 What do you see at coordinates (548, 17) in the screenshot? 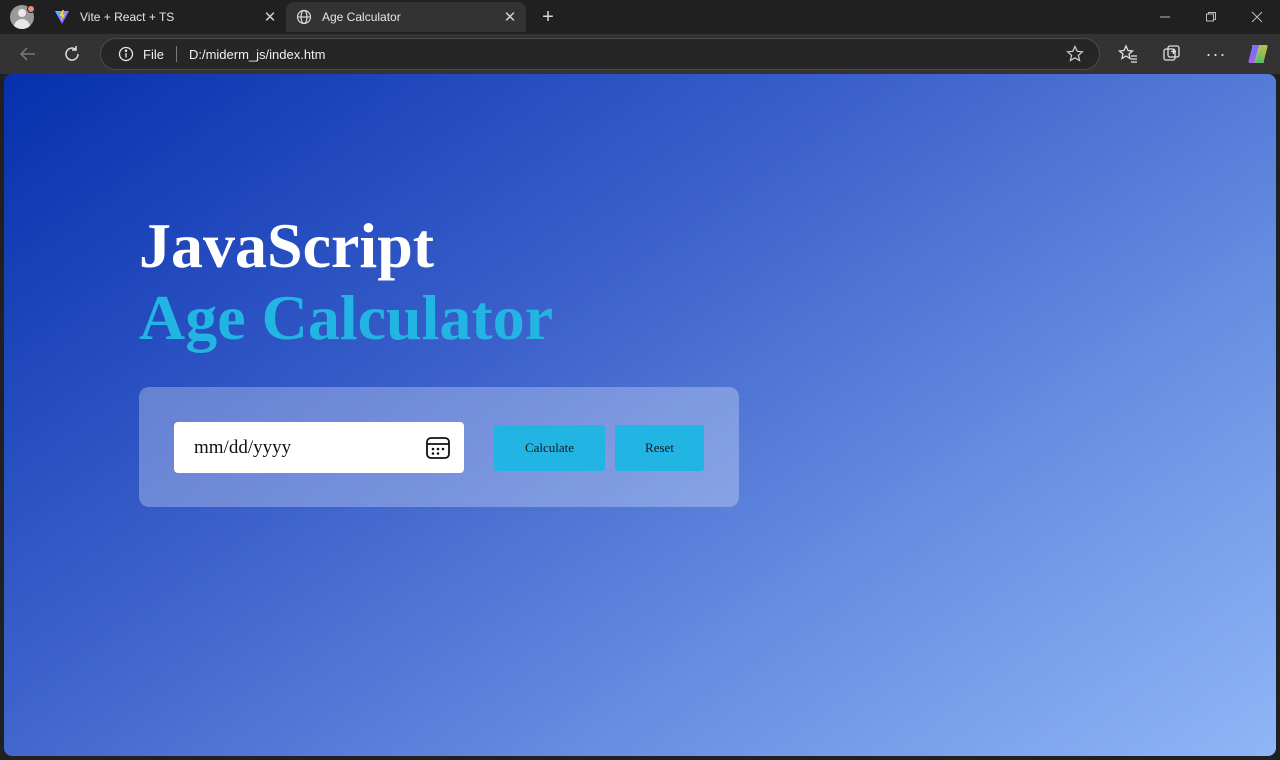
I see `new-tab-plus-icon: +` at bounding box center [548, 17].